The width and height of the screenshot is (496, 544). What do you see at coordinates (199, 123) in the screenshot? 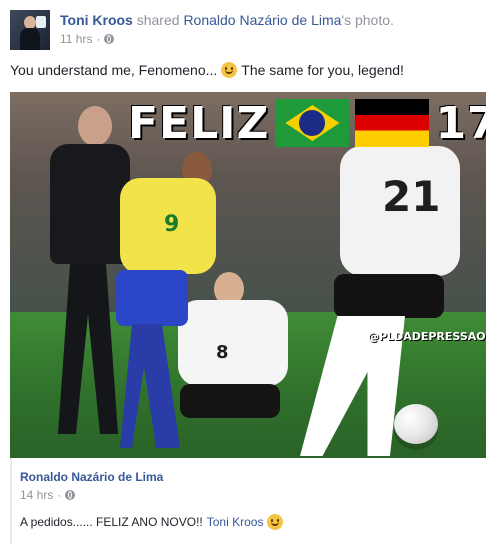
I see `headline-left-text: FELIZ` at bounding box center [199, 123].